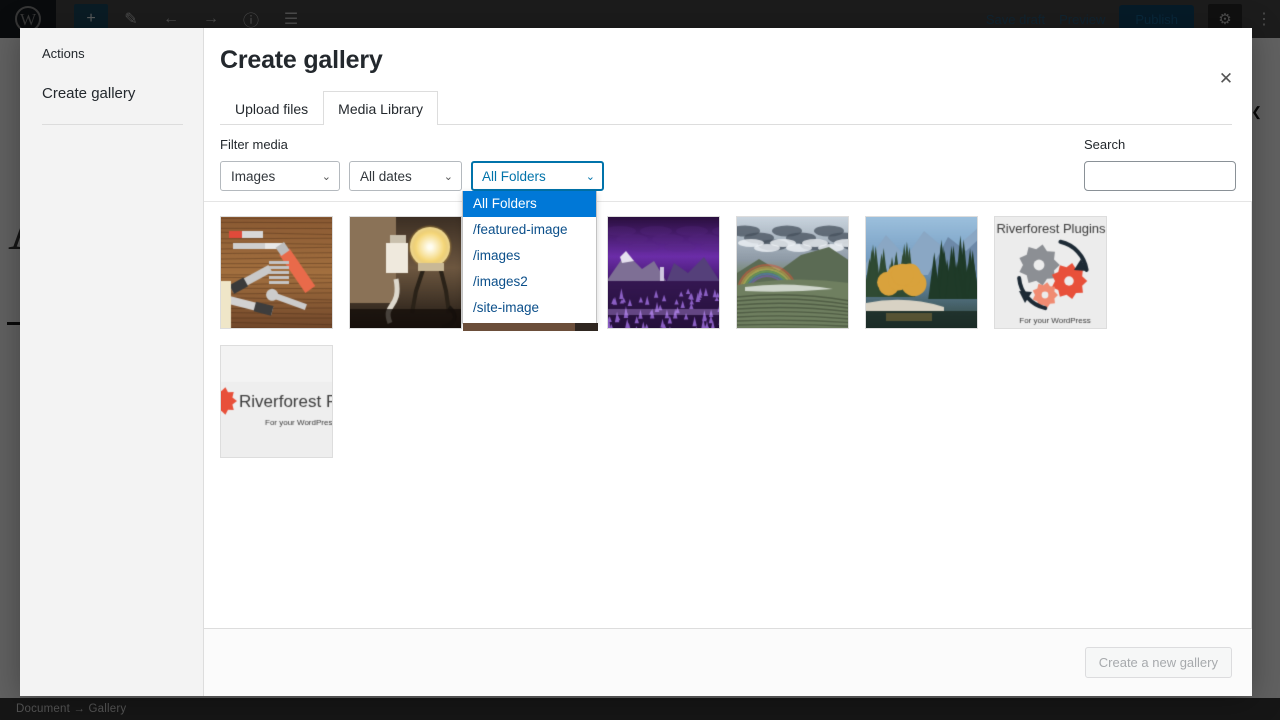 The height and width of the screenshot is (720, 1280). What do you see at coordinates (1160, 176) in the screenshot?
I see `search-input` at bounding box center [1160, 176].